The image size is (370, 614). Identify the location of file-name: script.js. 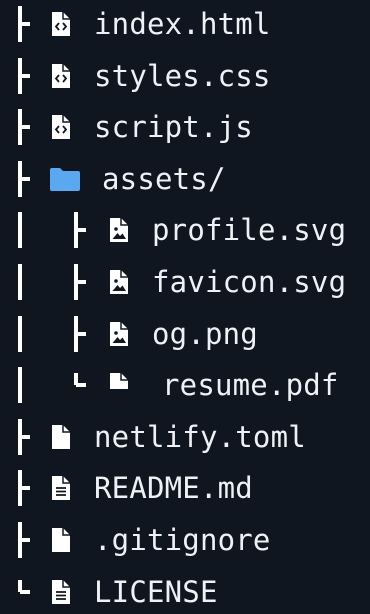
(173, 127).